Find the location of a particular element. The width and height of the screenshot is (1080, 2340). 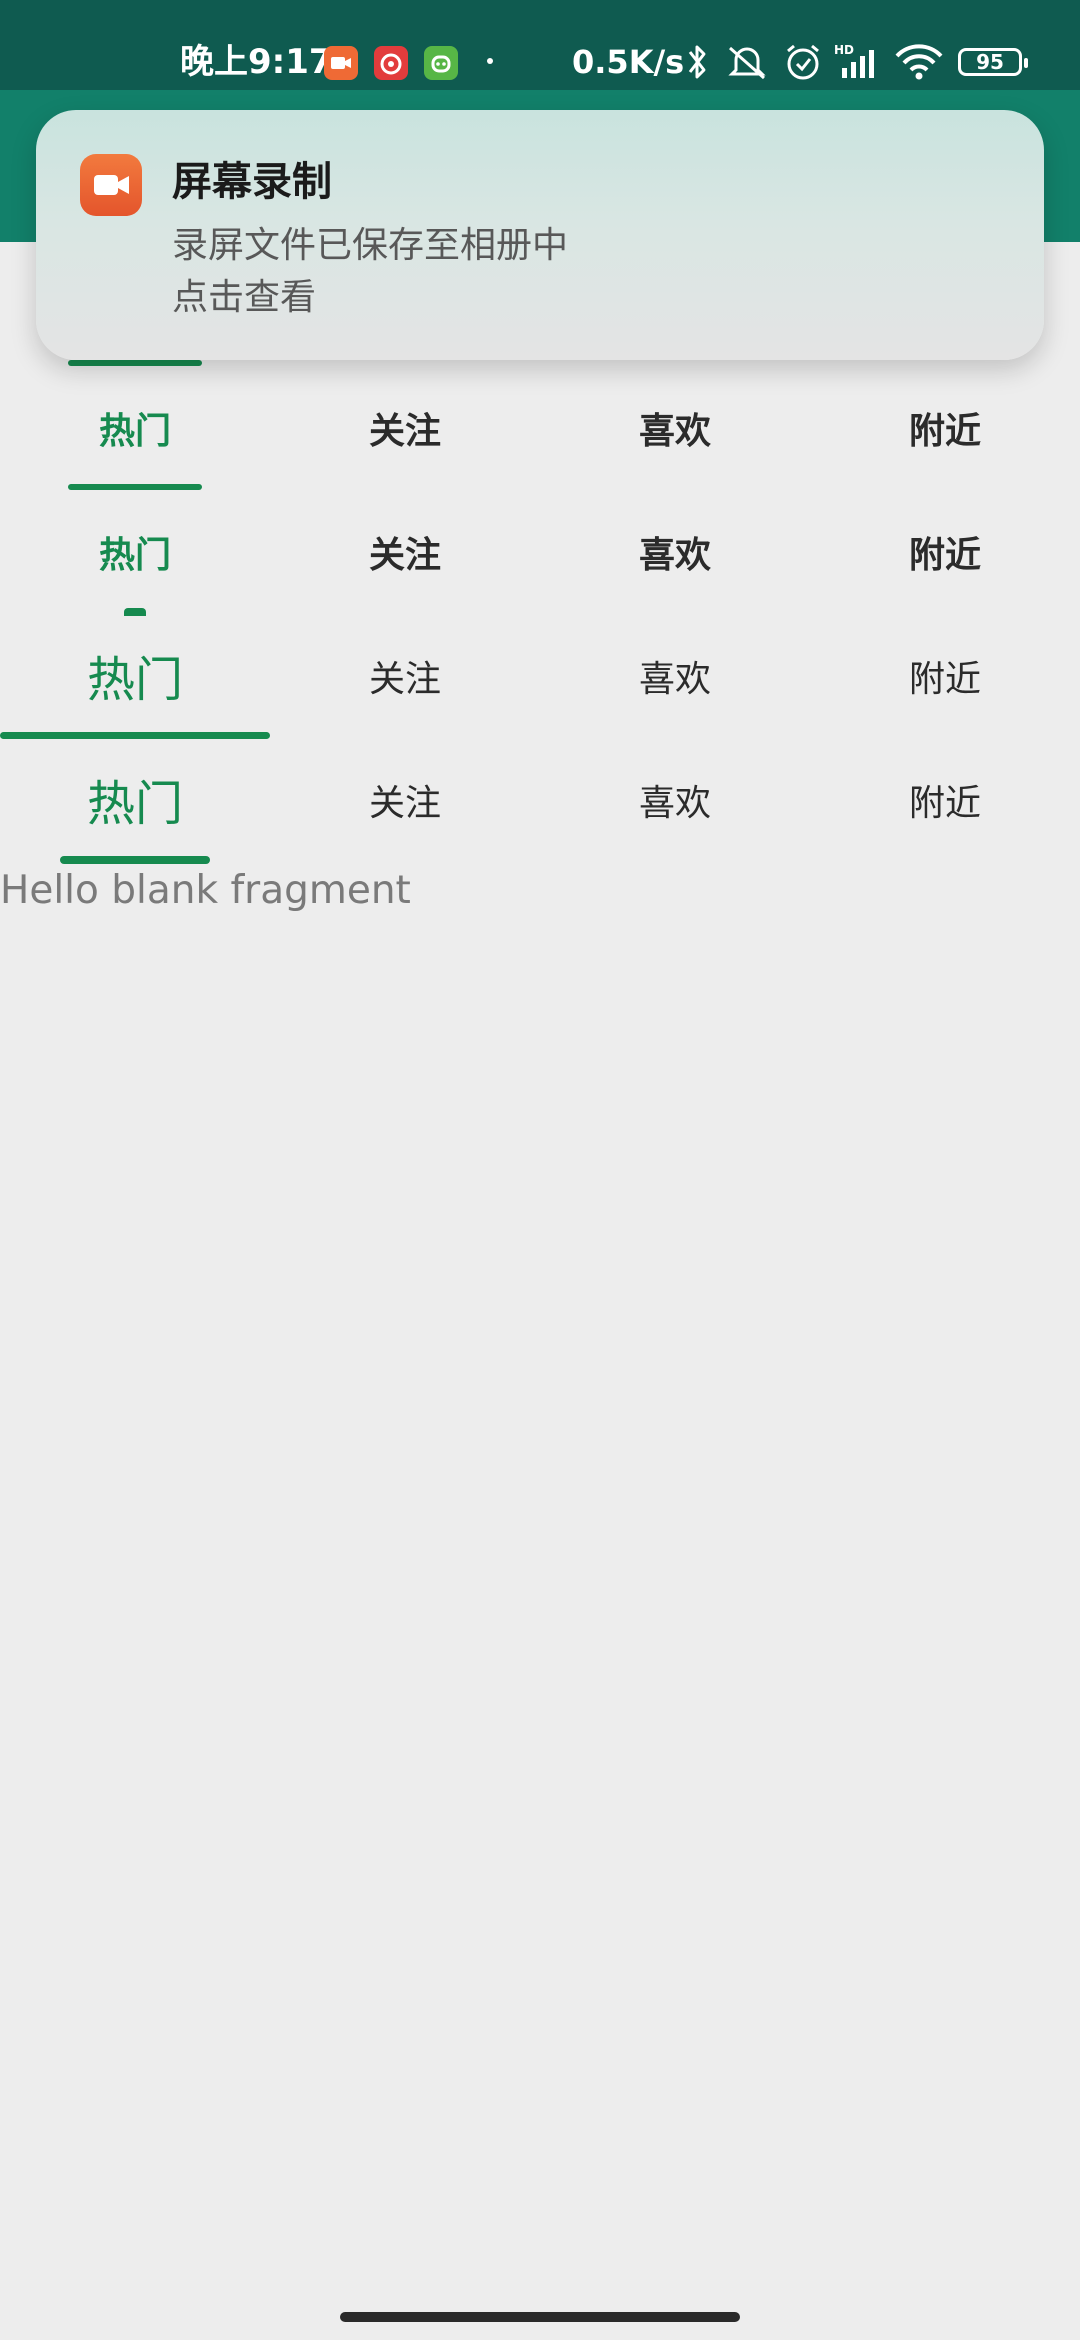

game-app-icon is located at coordinates (441, 63).